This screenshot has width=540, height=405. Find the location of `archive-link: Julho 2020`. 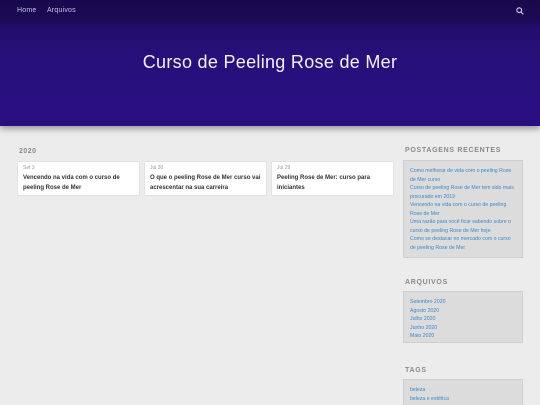

archive-link: Julho 2020 is located at coordinates (463, 319).